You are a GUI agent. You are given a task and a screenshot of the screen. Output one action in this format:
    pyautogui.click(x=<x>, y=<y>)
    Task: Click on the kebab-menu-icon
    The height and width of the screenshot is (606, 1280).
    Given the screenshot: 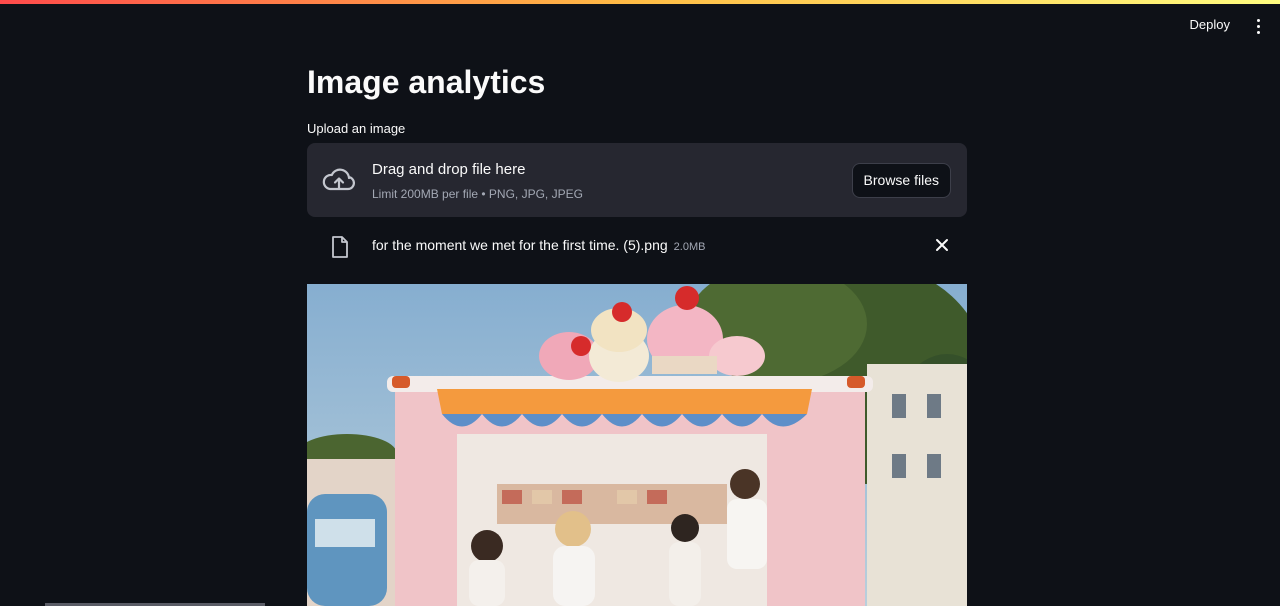 What is the action you would take?
    pyautogui.click(x=1258, y=26)
    